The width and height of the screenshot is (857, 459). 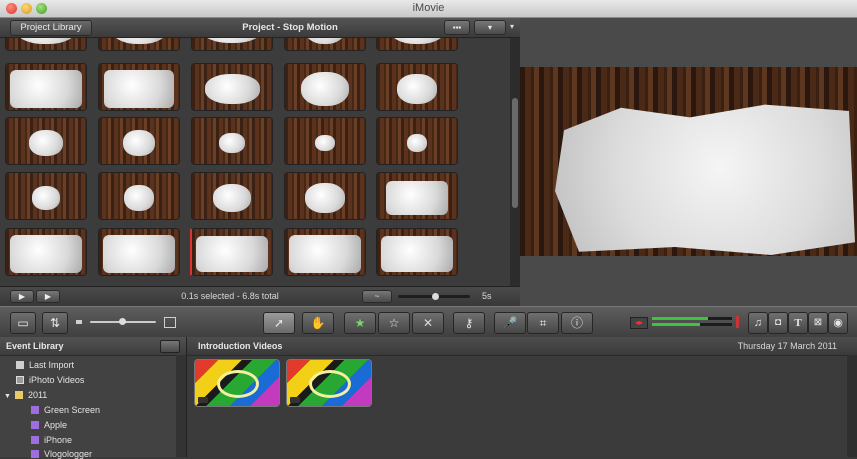 What do you see at coordinates (93, 346) in the screenshot?
I see `event-library-header: Event Library` at bounding box center [93, 346].